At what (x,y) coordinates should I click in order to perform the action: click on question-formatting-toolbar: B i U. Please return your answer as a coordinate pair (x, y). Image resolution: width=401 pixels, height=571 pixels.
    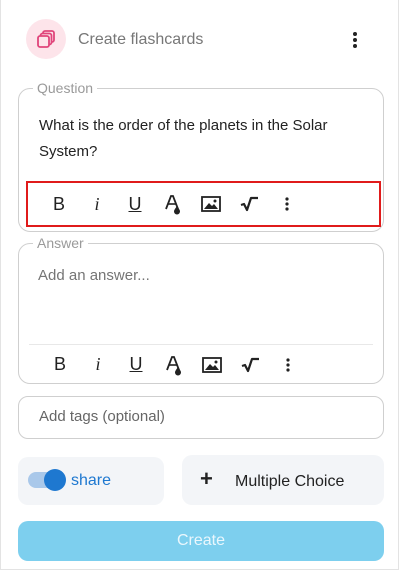
    Looking at the image, I should click on (203, 204).